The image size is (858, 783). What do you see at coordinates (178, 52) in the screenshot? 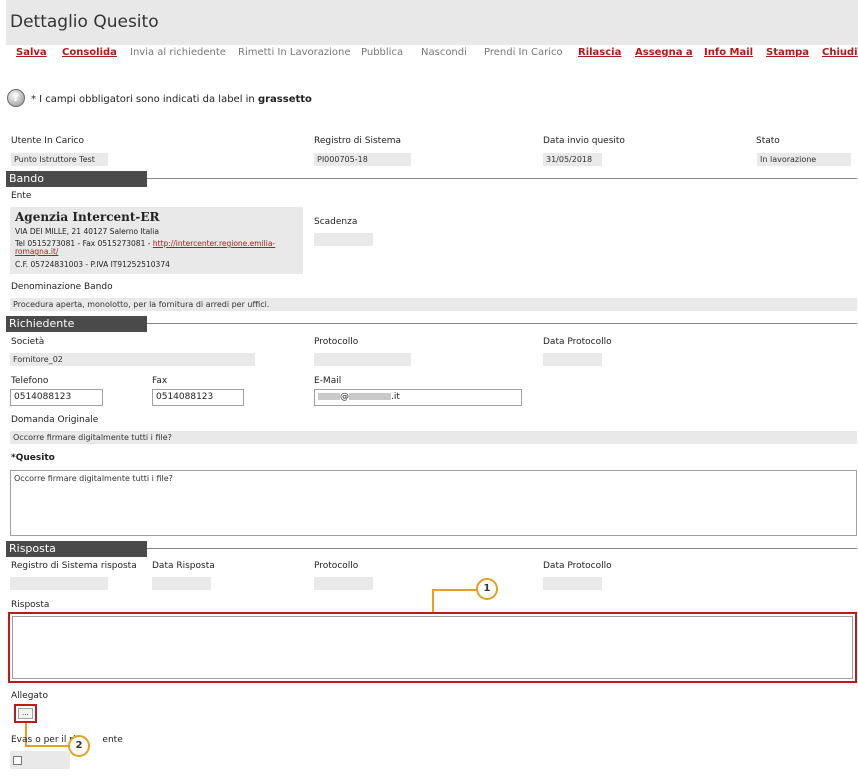
I see `invia-richiedente-button: Invia al richiedente` at bounding box center [178, 52].